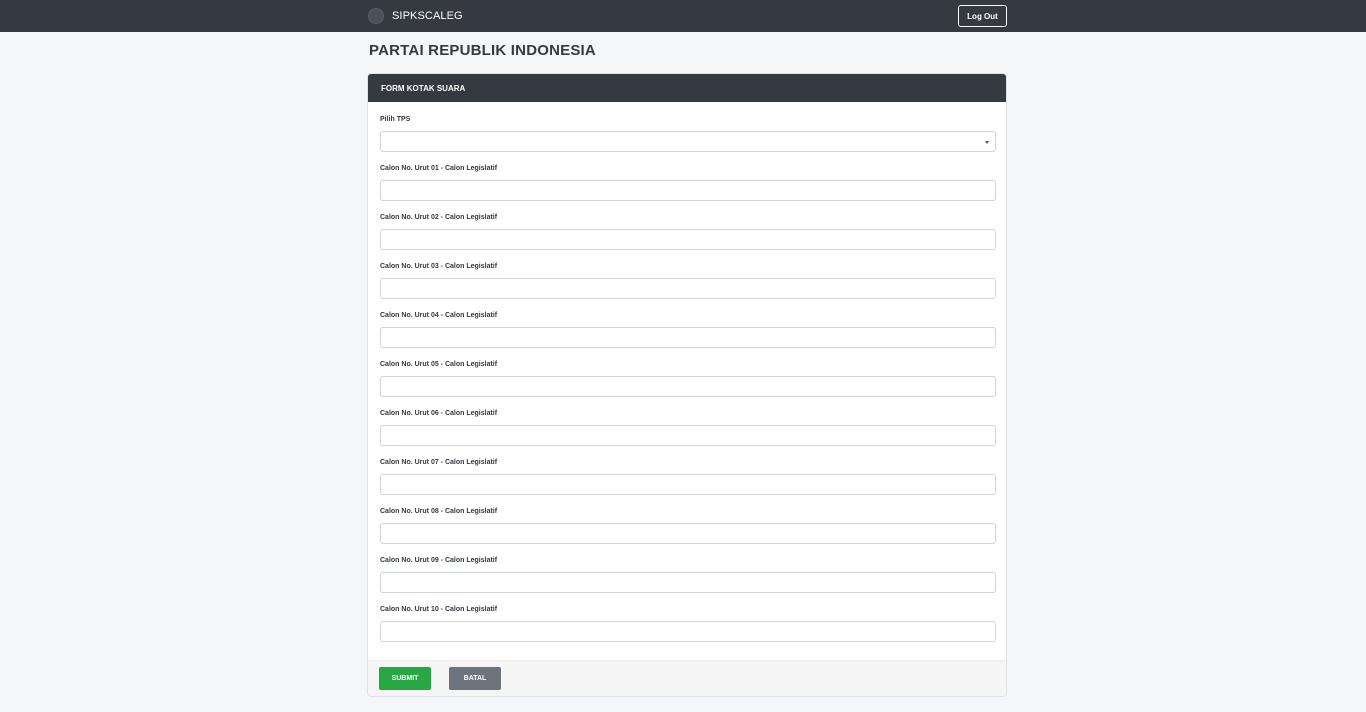 This screenshot has width=1366, height=712. I want to click on candidate-10-input, so click(688, 631).